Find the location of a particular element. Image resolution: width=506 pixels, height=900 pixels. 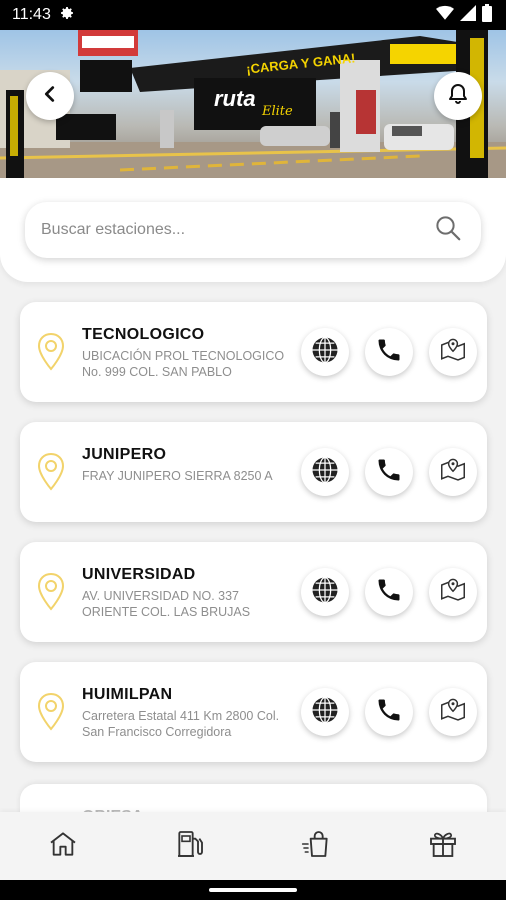

home-icon is located at coordinates (63, 846).